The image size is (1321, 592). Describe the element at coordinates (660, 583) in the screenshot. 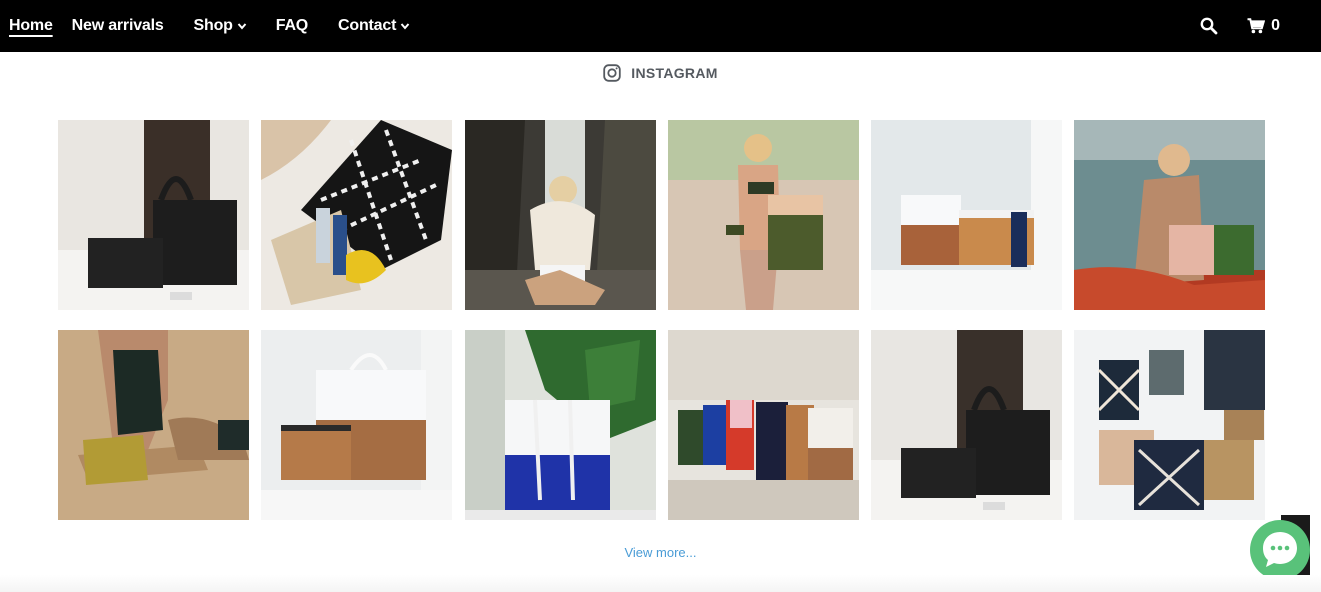

I see `page-bottom-fade` at that location.